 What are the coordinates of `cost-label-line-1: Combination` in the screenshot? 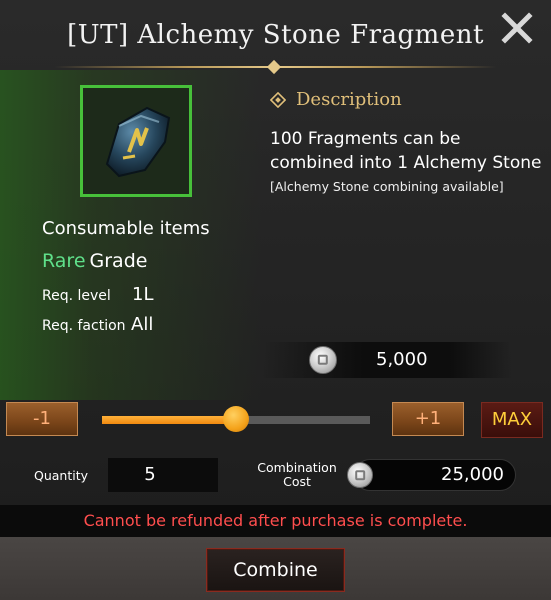 It's located at (297, 467).